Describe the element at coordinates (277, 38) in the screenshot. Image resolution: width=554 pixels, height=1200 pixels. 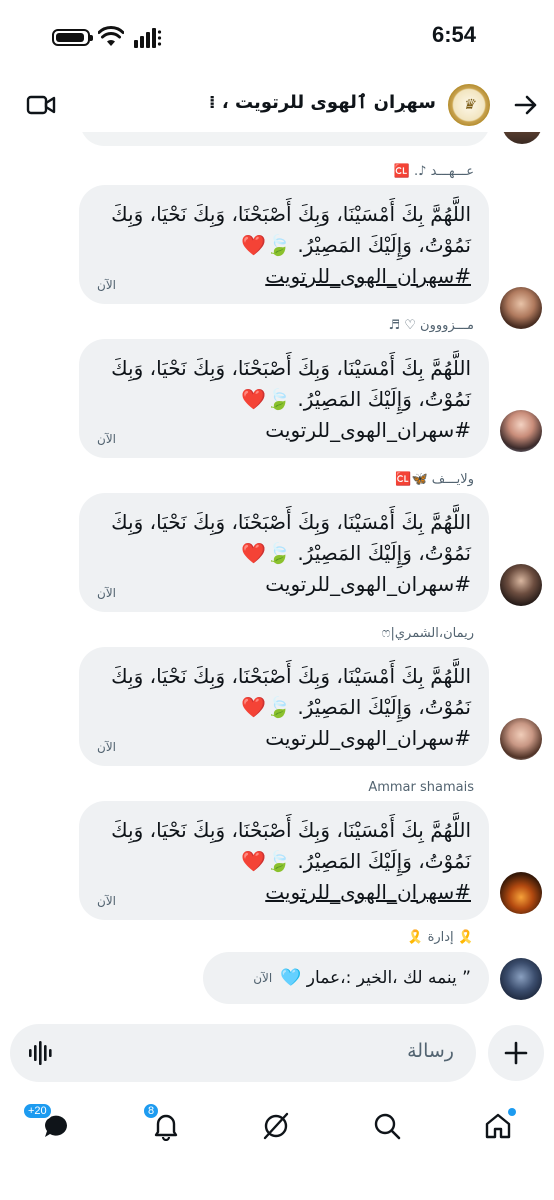
I see `status-bar: 6:54` at that location.